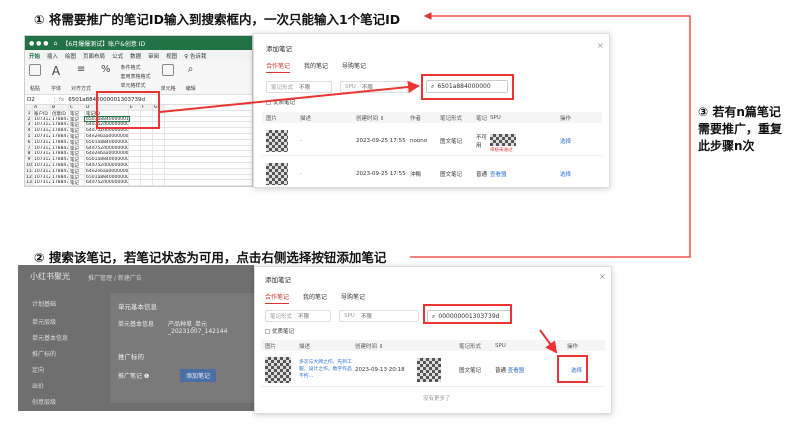  I want to click on arrow-excel-to-search, so click(289, 97).